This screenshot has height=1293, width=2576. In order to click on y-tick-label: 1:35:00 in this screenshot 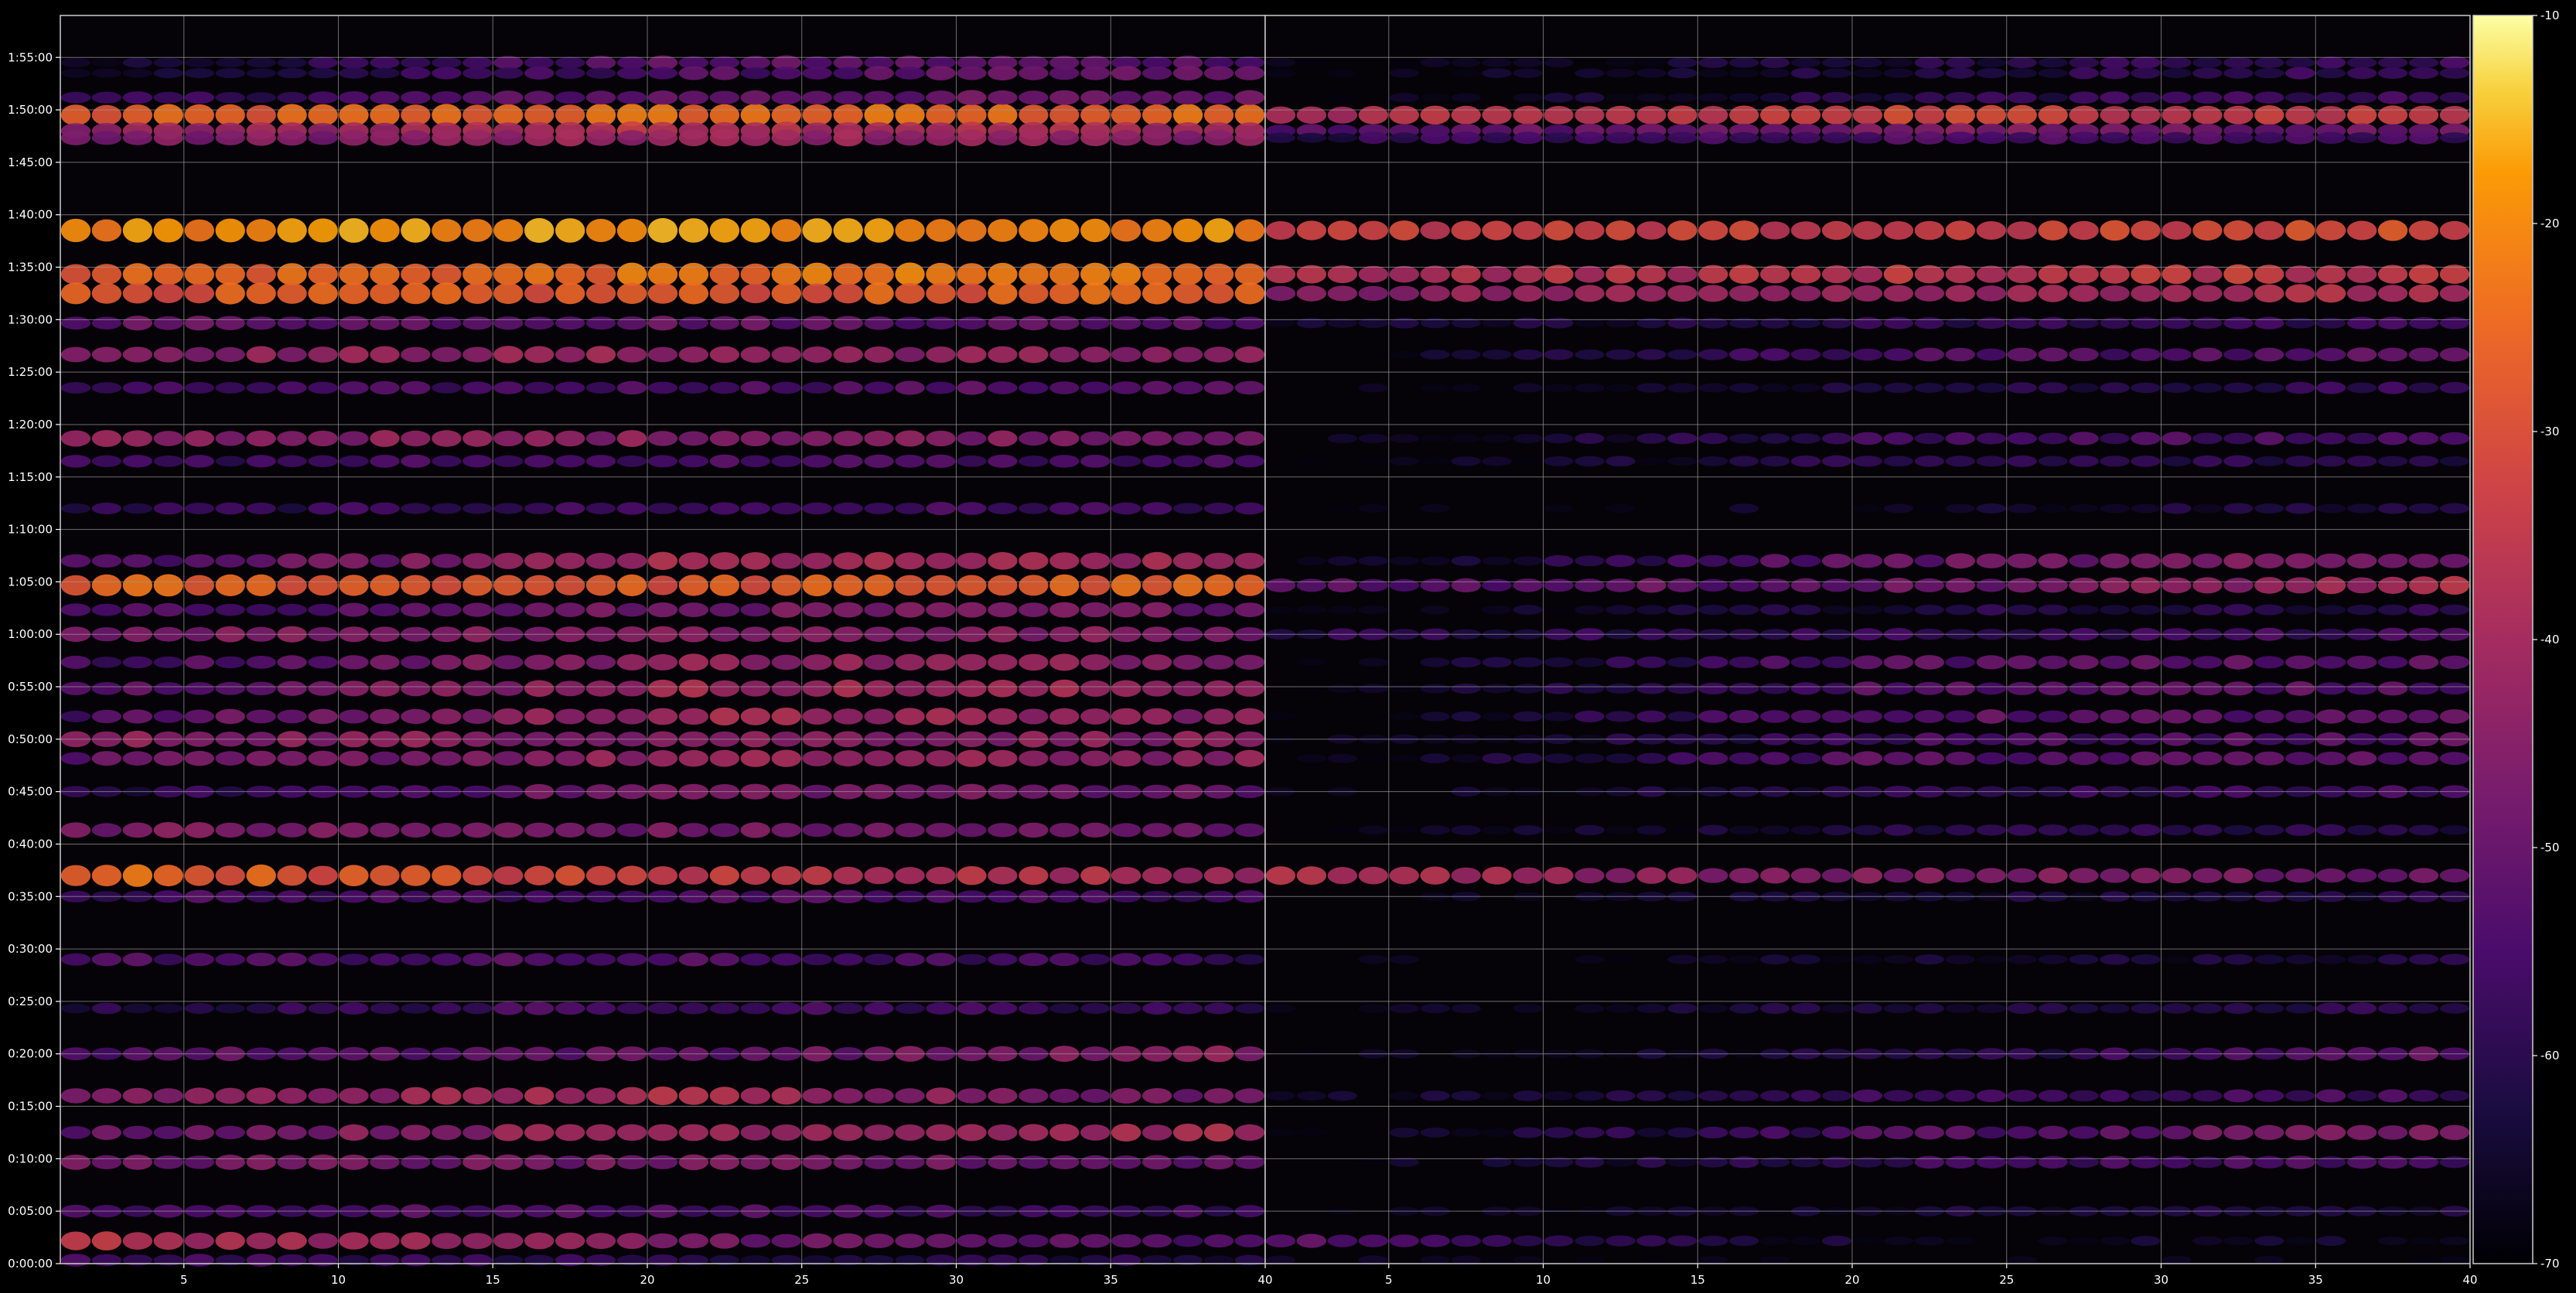, I will do `click(31, 268)`.